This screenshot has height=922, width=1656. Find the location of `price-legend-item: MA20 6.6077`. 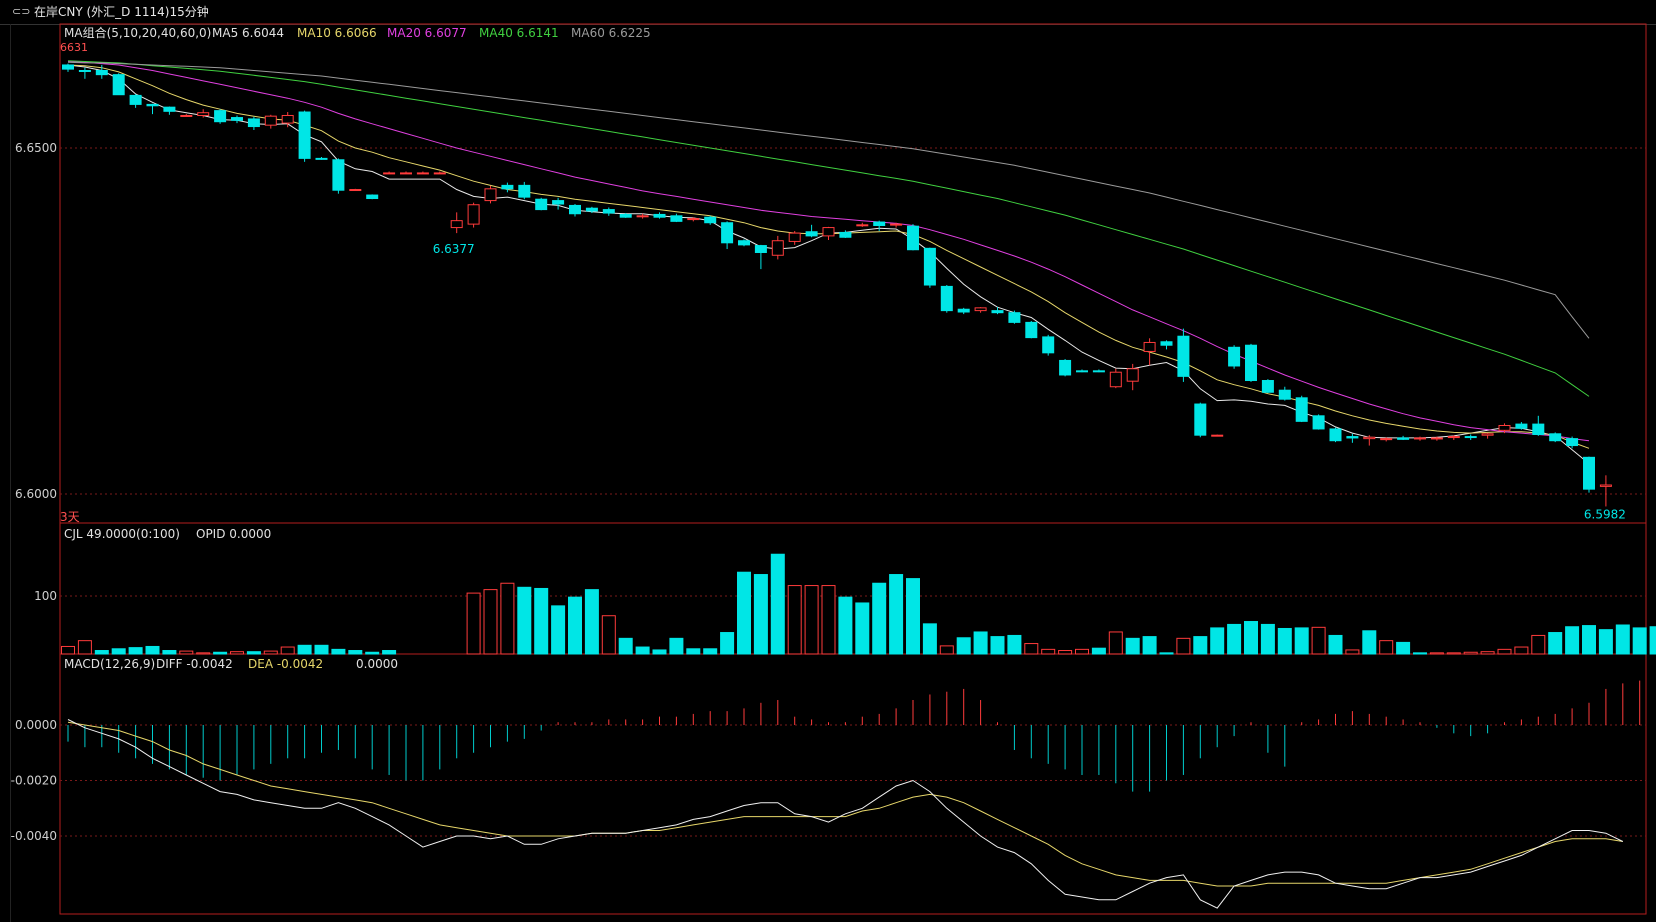

price-legend-item: MA20 6.6077 is located at coordinates (427, 33).